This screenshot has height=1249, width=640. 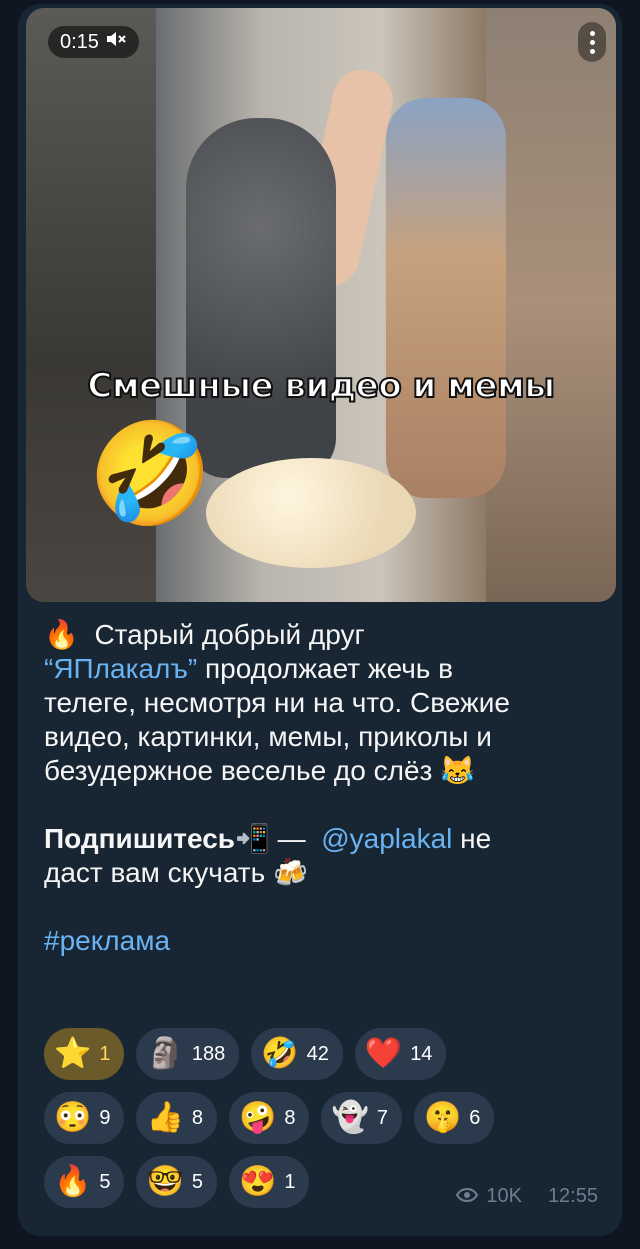 What do you see at coordinates (140, 838) in the screenshot?
I see `subscribe-text: Подпишитесь` at bounding box center [140, 838].